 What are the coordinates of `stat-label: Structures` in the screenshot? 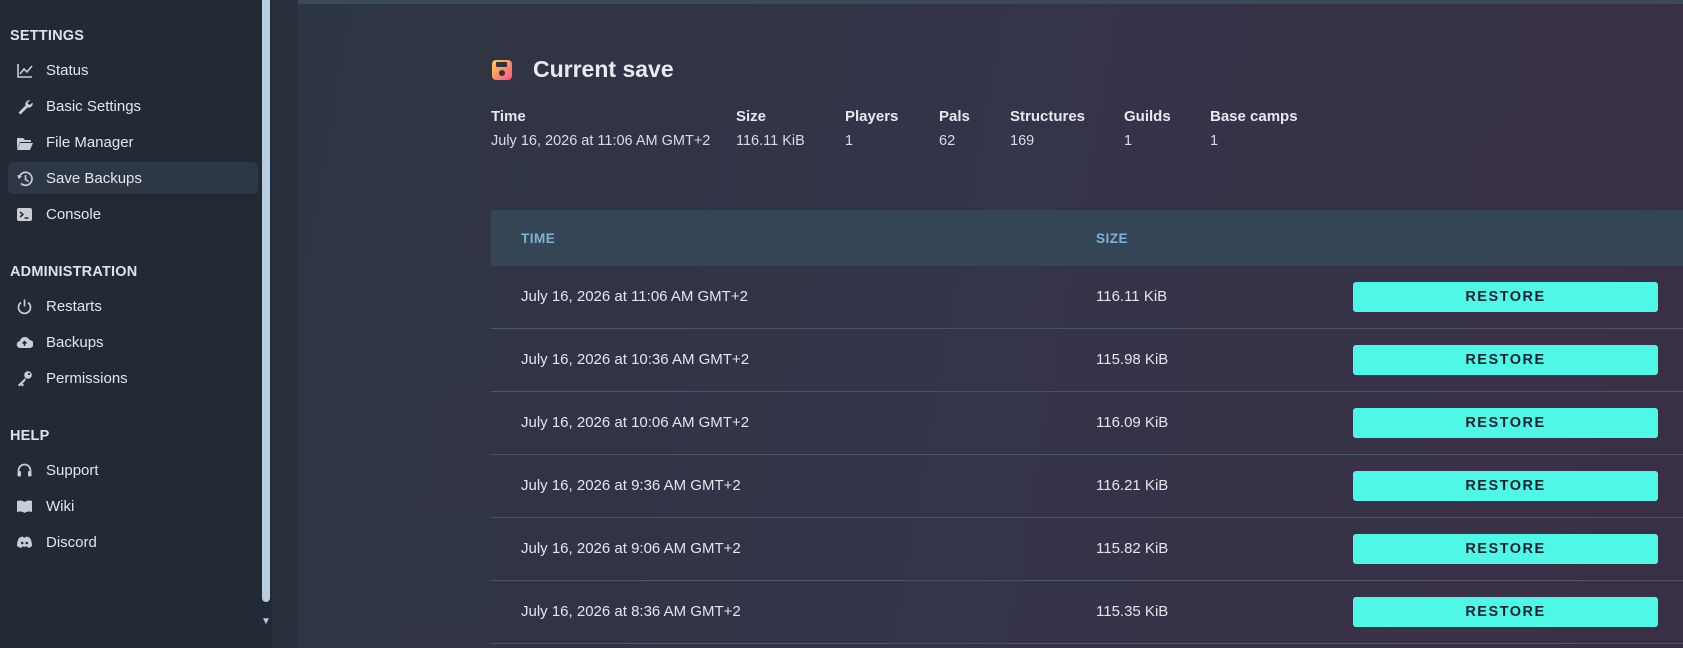 It's located at (1048, 116).